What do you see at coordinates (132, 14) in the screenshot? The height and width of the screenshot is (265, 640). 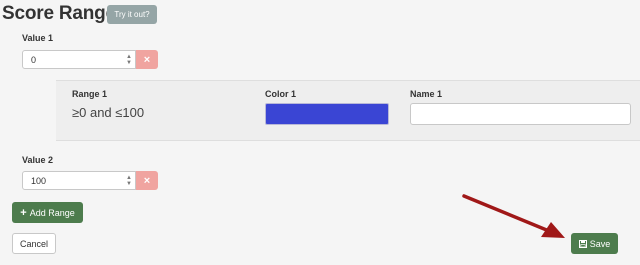 I see `try-it-out-button: Try it out?` at bounding box center [132, 14].